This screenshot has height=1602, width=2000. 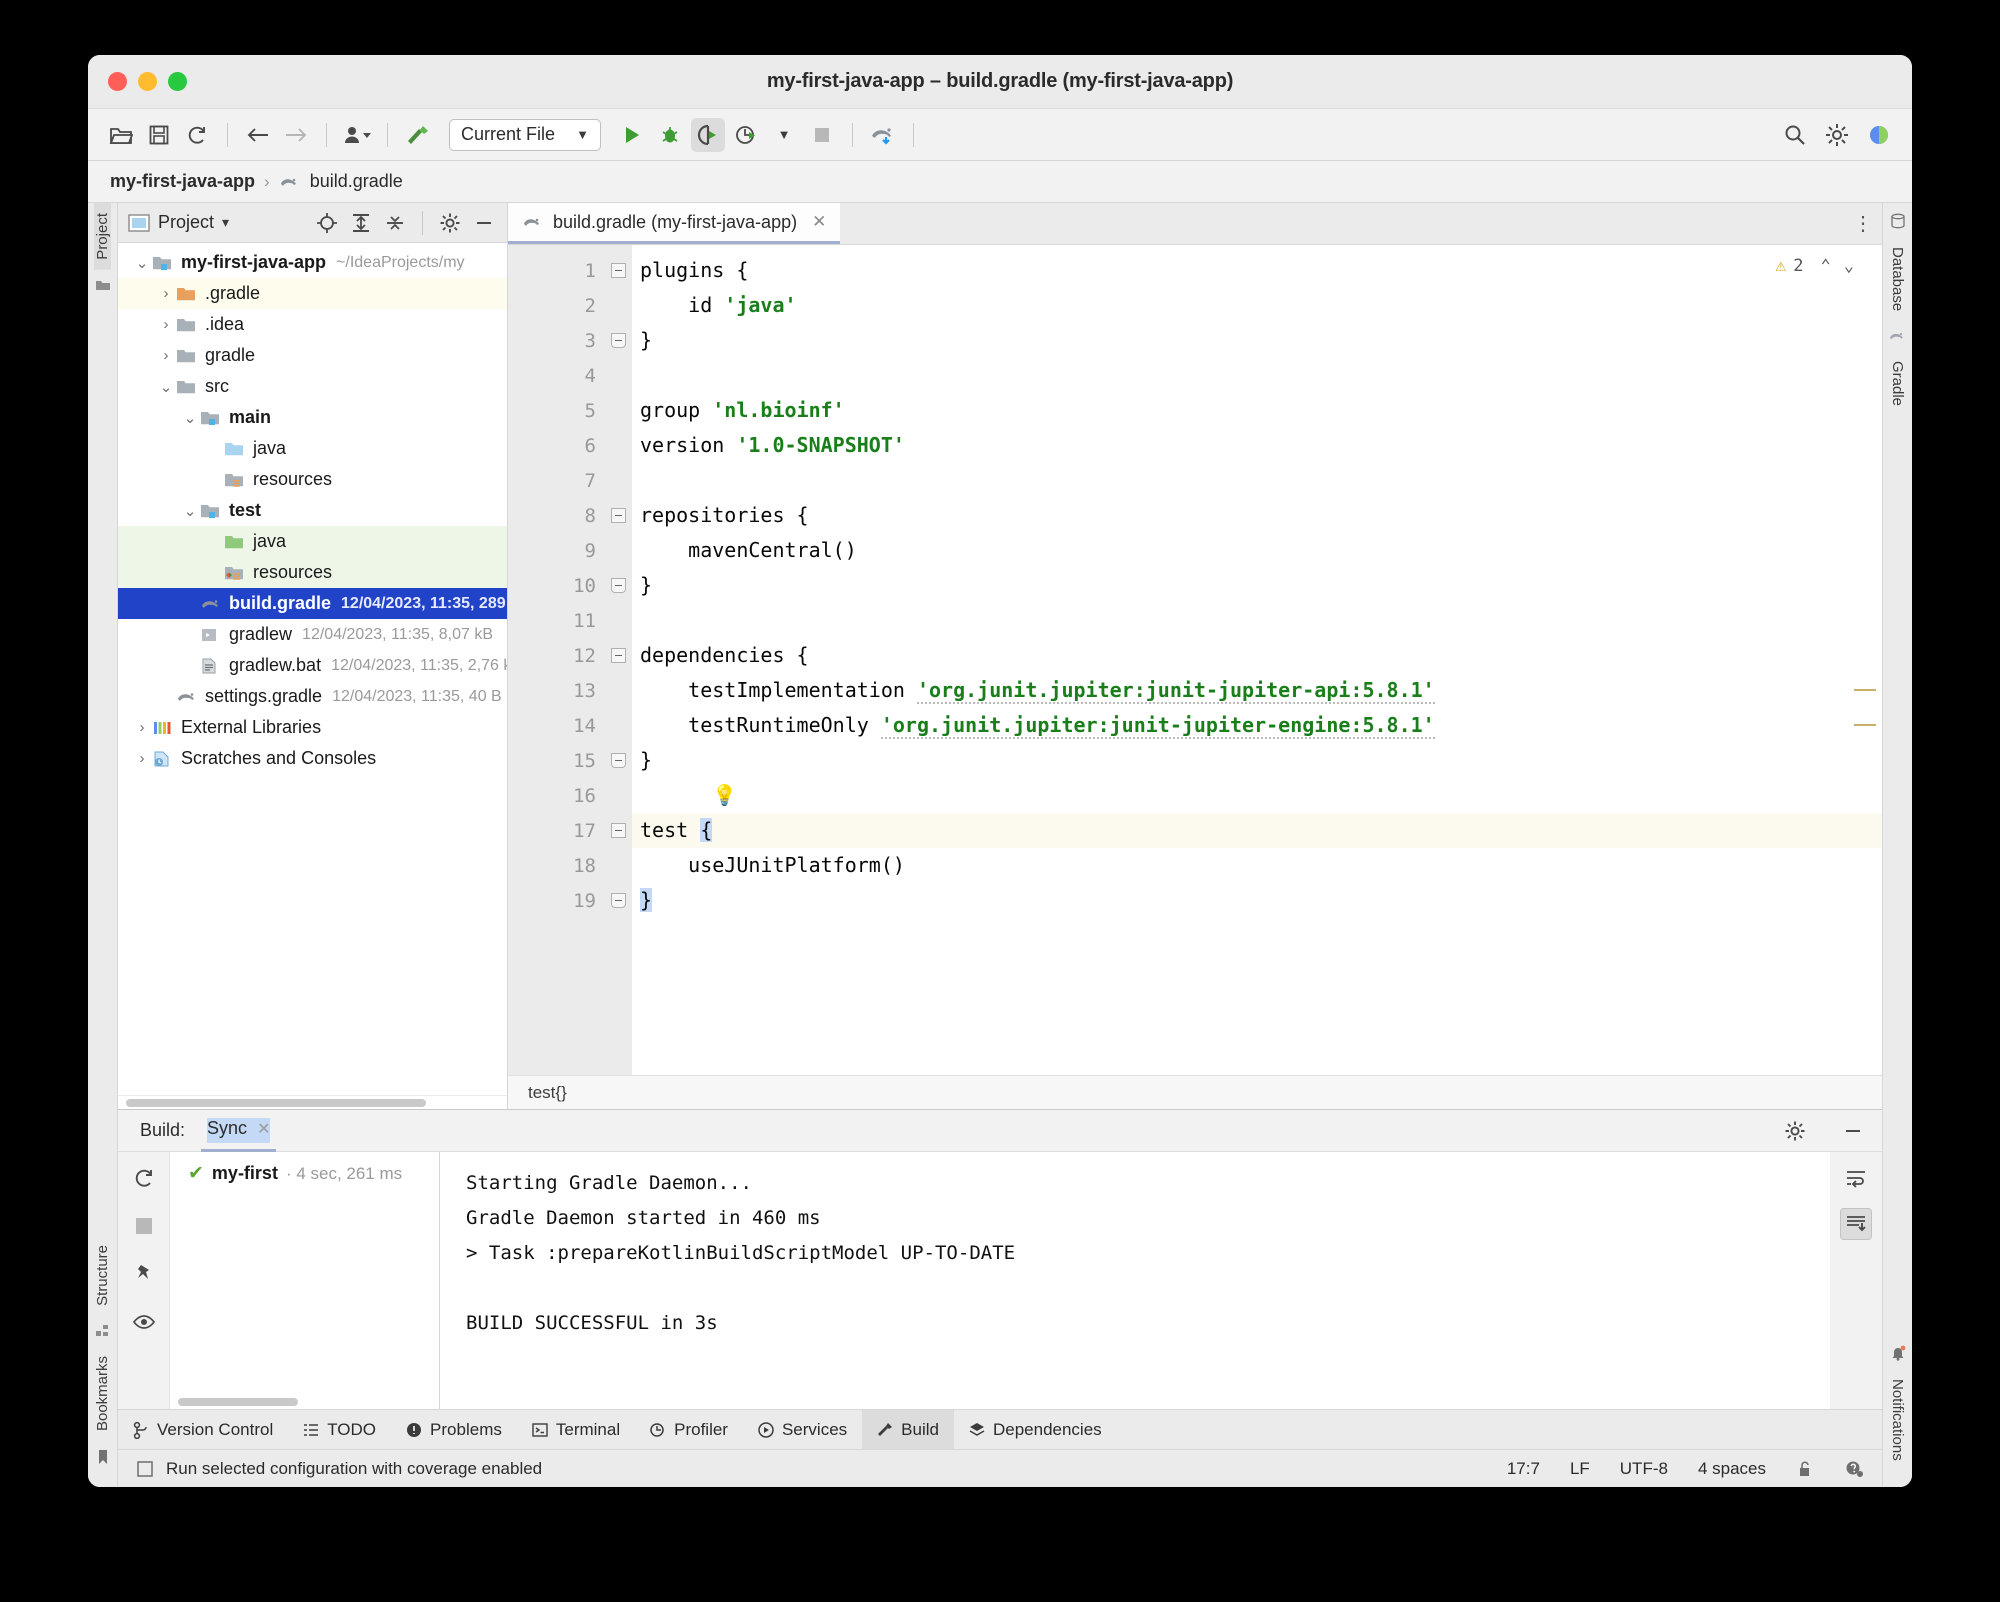 What do you see at coordinates (525, 134) in the screenshot?
I see `run-configuration-selector: Current File ▼` at bounding box center [525, 134].